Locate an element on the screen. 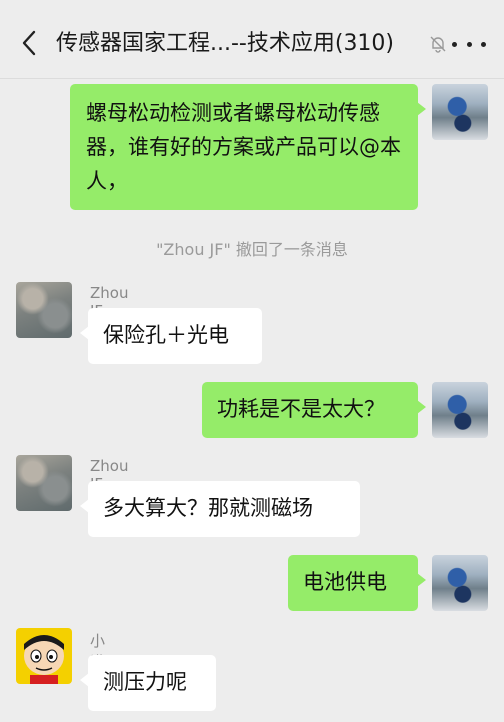 The width and height of the screenshot is (504, 722). message-bubble: 电池供电 is located at coordinates (357, 583).